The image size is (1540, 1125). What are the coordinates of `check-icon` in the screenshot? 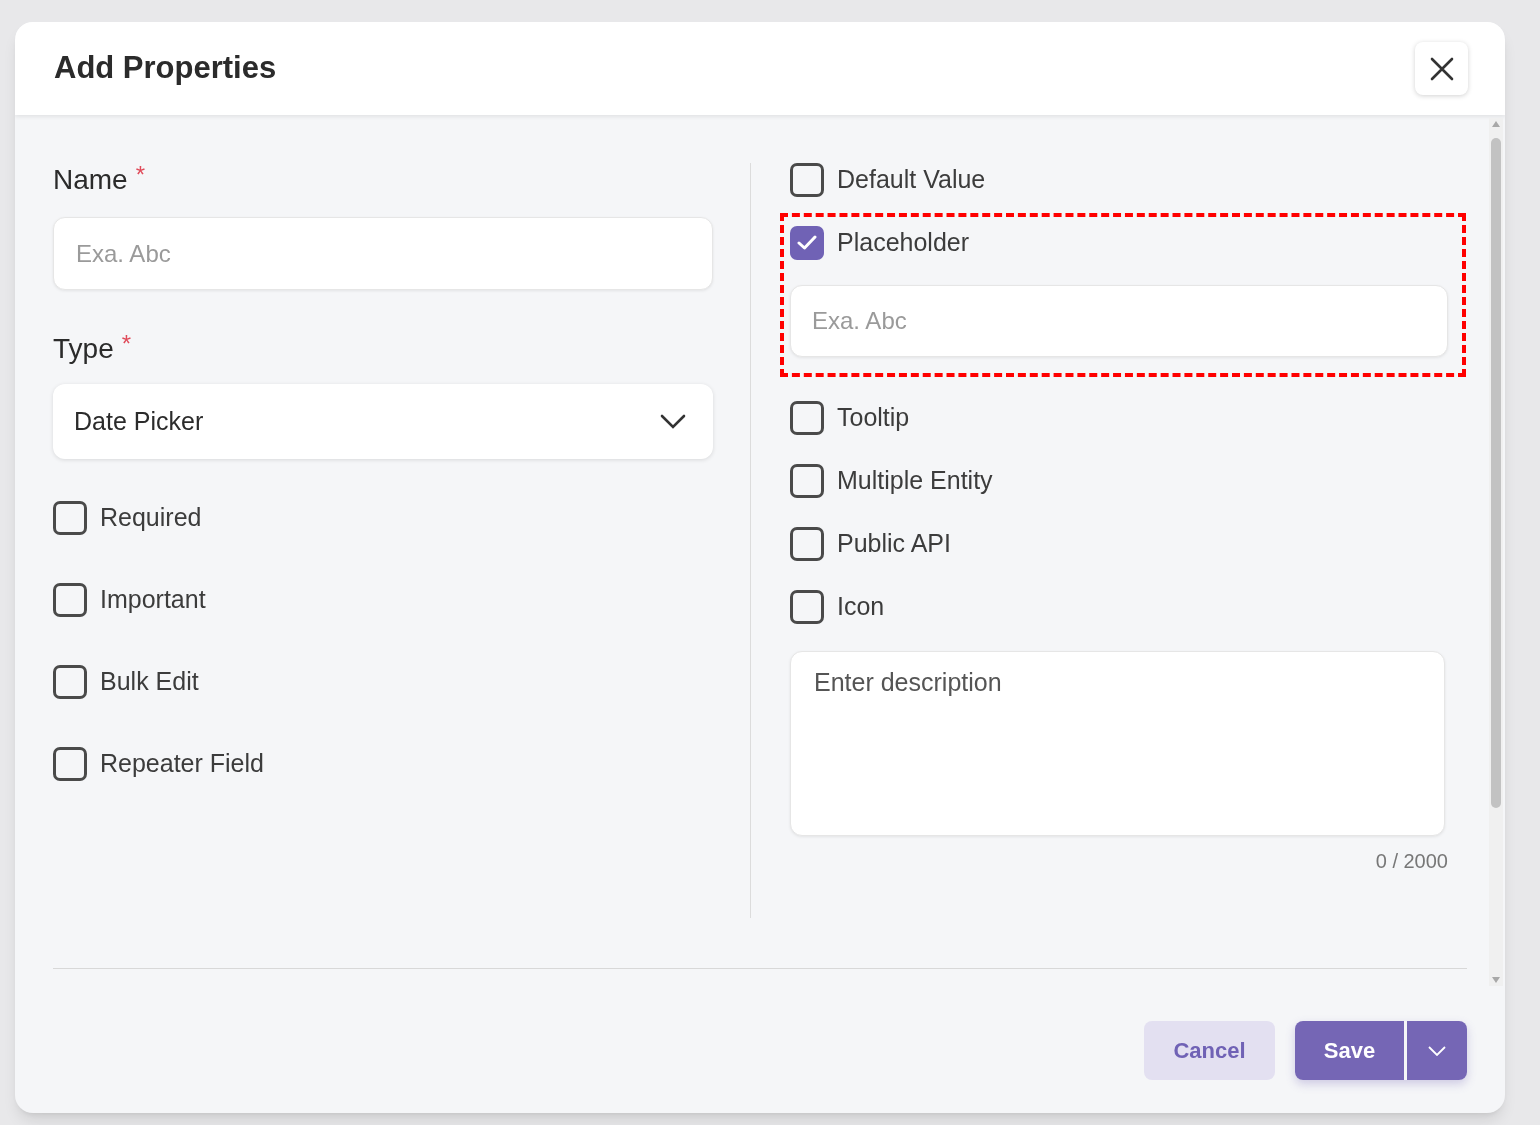 It's located at (807, 243).